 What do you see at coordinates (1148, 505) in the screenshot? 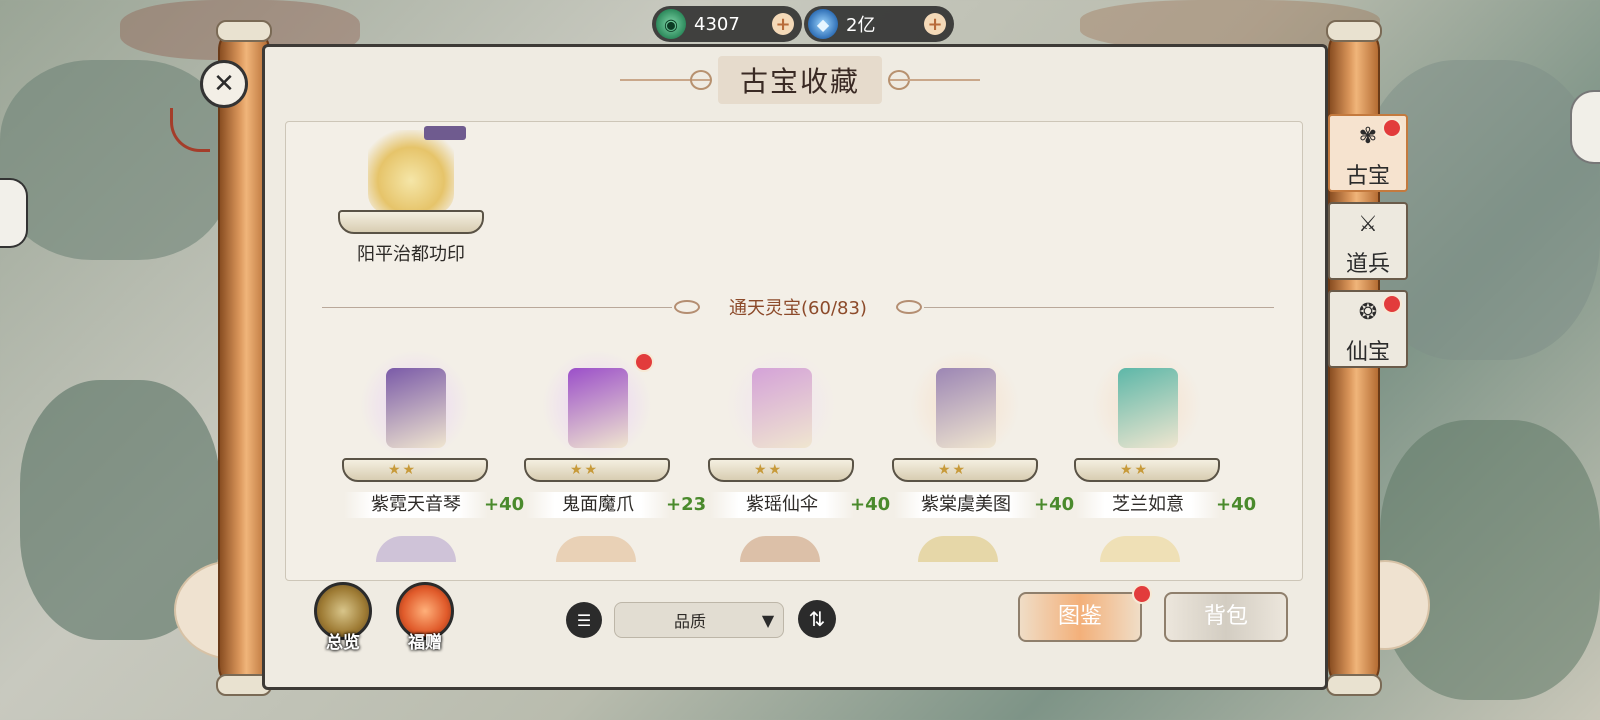
I see `treasure-name: 芝兰如意` at bounding box center [1148, 505].